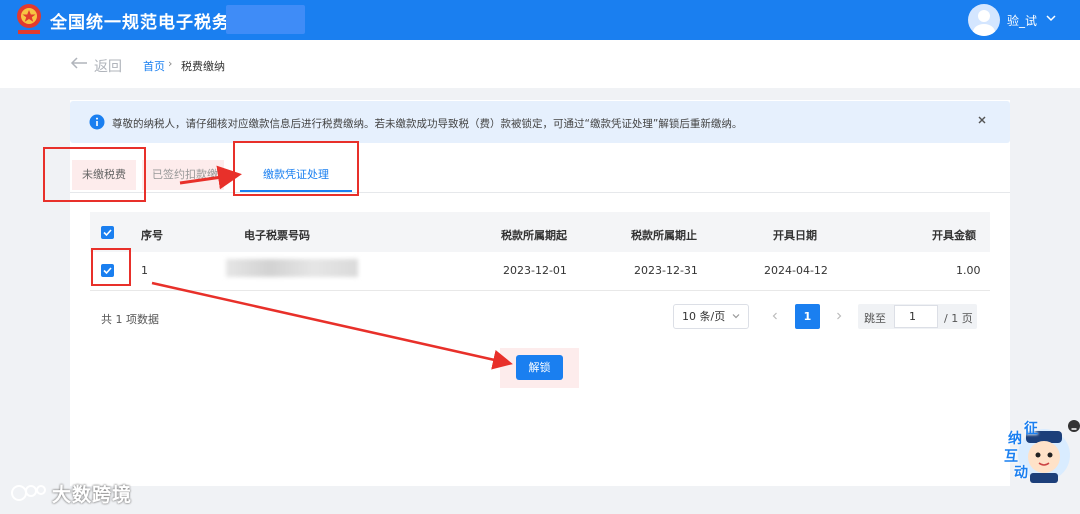  I want to click on annotation-arrows, so click(332, 267).